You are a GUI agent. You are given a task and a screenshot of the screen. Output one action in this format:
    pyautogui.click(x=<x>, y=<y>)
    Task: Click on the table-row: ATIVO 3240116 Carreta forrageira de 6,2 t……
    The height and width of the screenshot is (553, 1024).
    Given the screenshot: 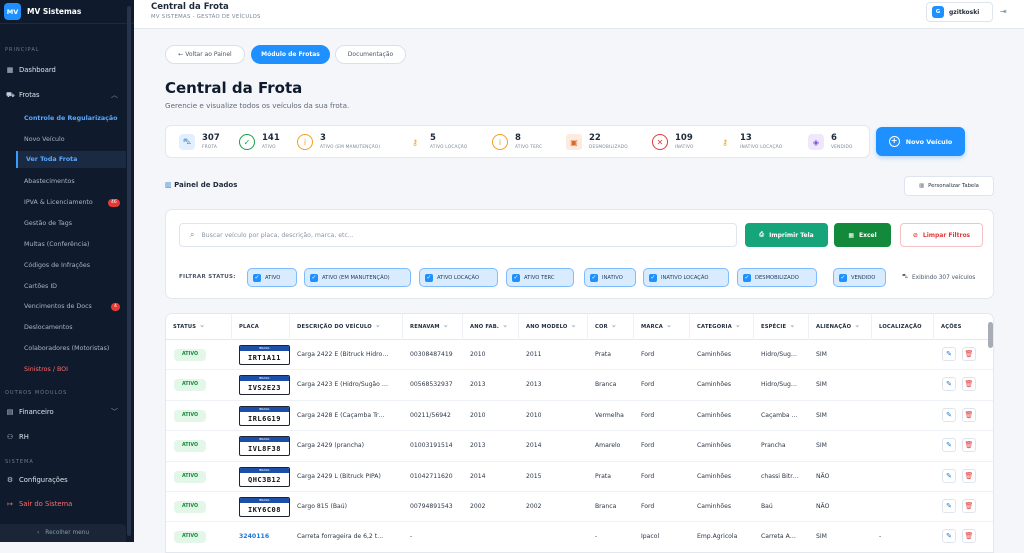 What is the action you would take?
    pyautogui.click(x=579, y=537)
    